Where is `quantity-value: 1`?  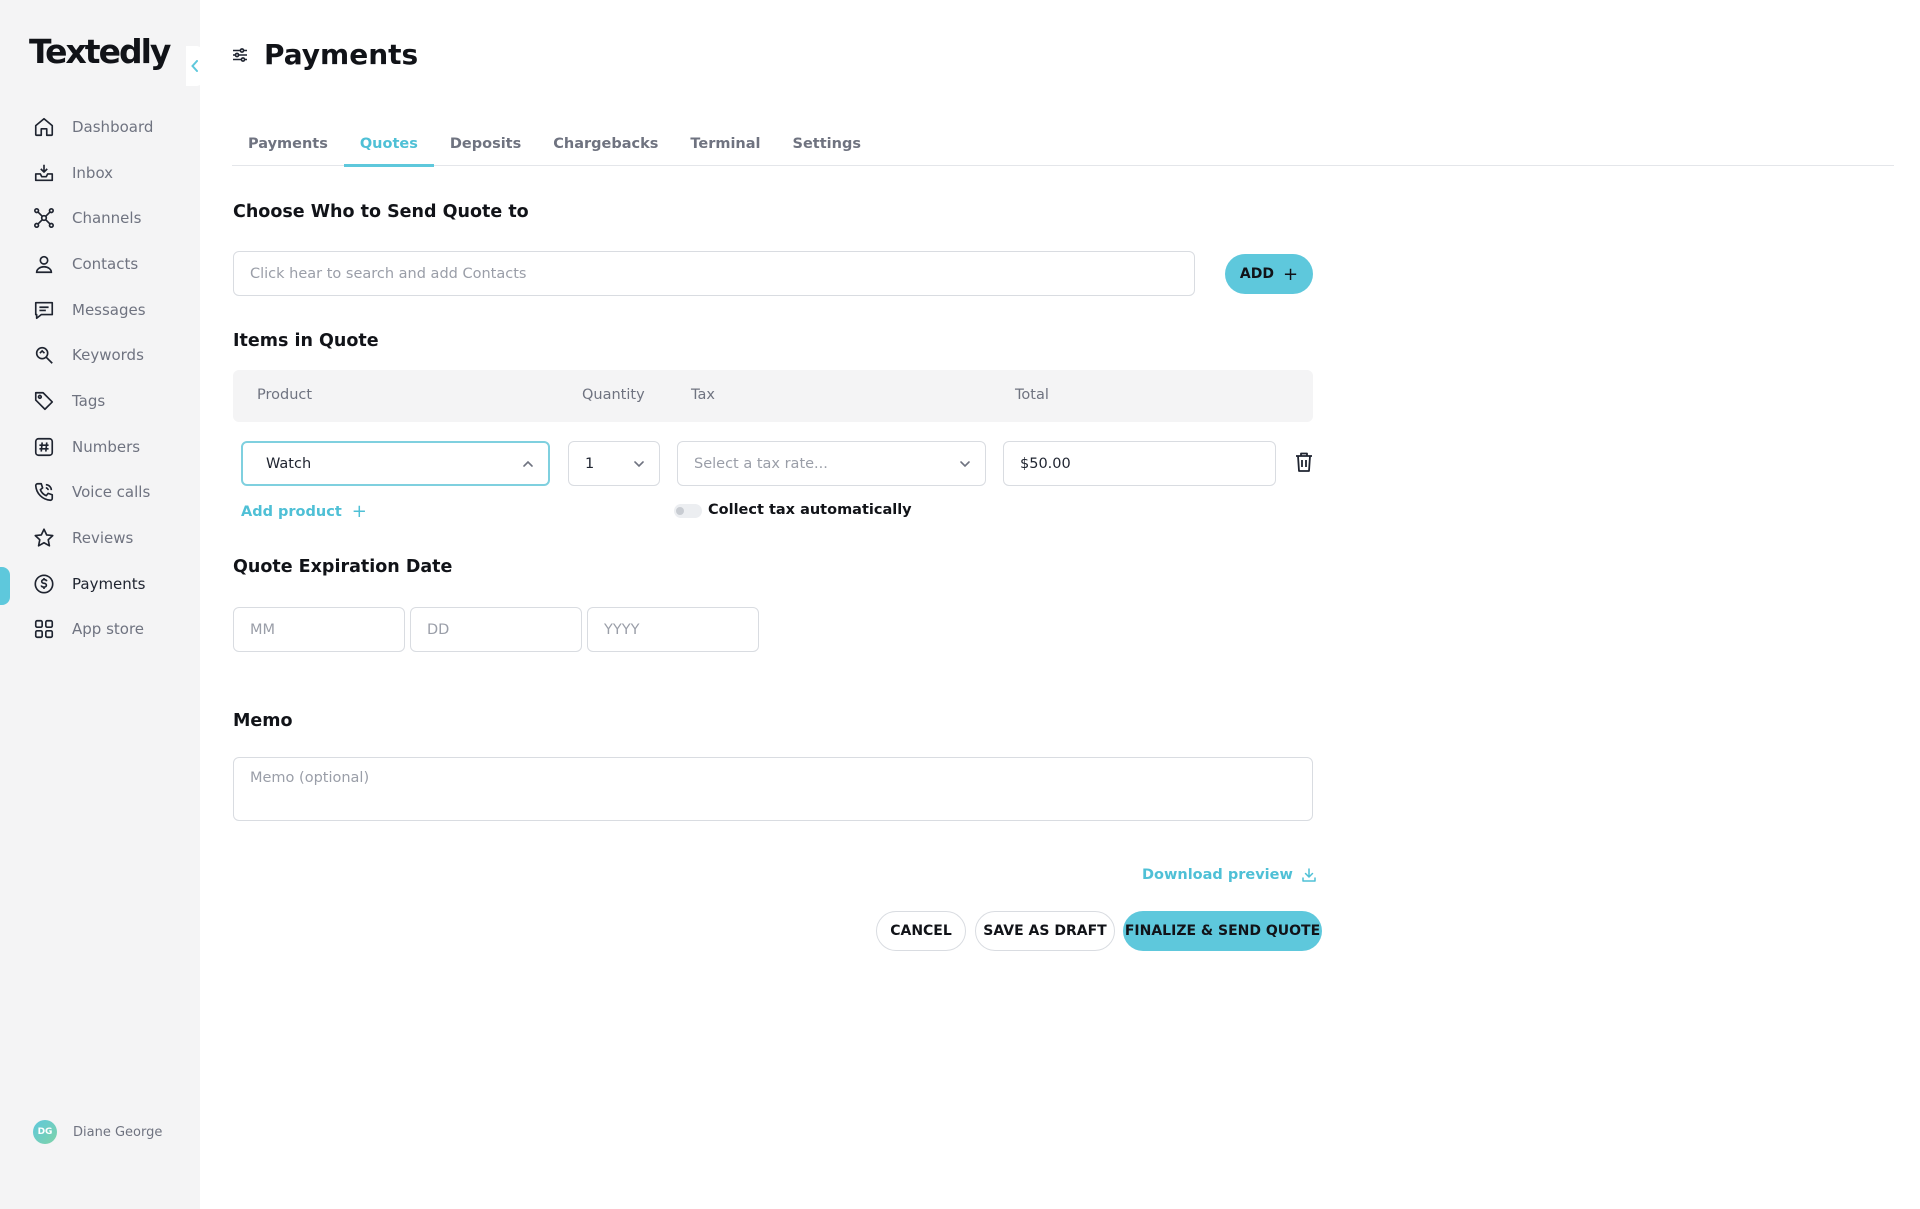
quantity-value: 1 is located at coordinates (590, 463).